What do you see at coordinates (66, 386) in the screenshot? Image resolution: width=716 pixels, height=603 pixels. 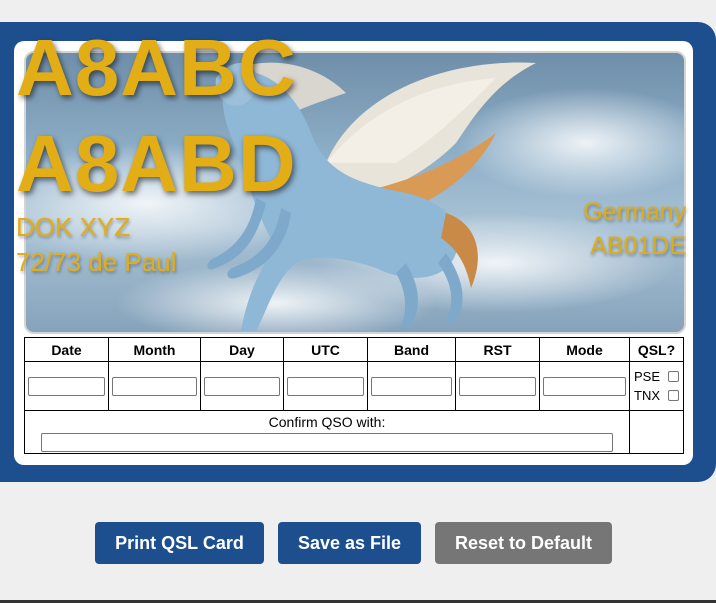 I see `date-input` at bounding box center [66, 386].